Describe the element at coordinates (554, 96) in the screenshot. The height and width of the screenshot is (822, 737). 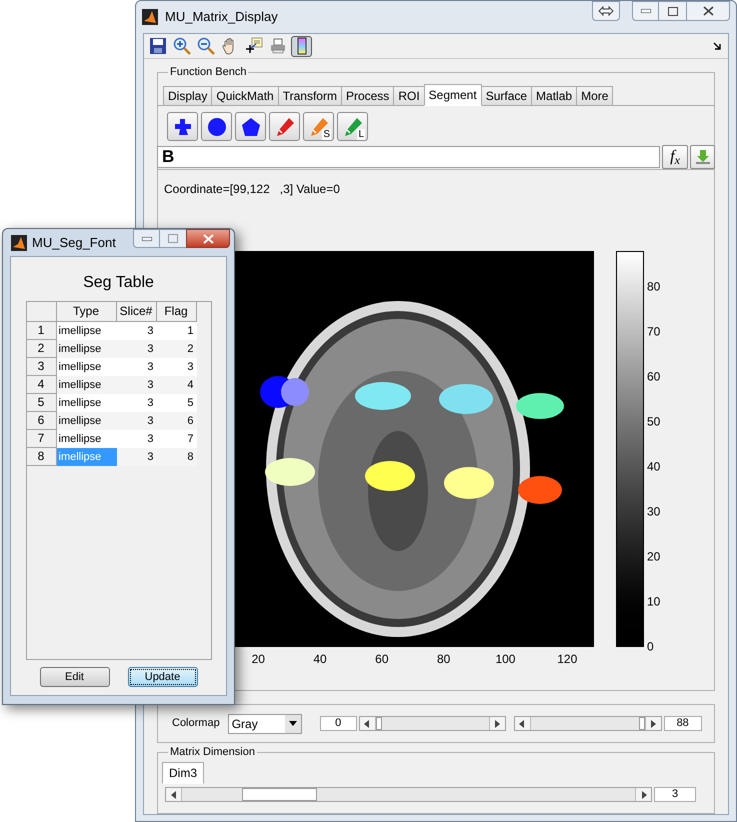
I see `tab: Matlab` at that location.